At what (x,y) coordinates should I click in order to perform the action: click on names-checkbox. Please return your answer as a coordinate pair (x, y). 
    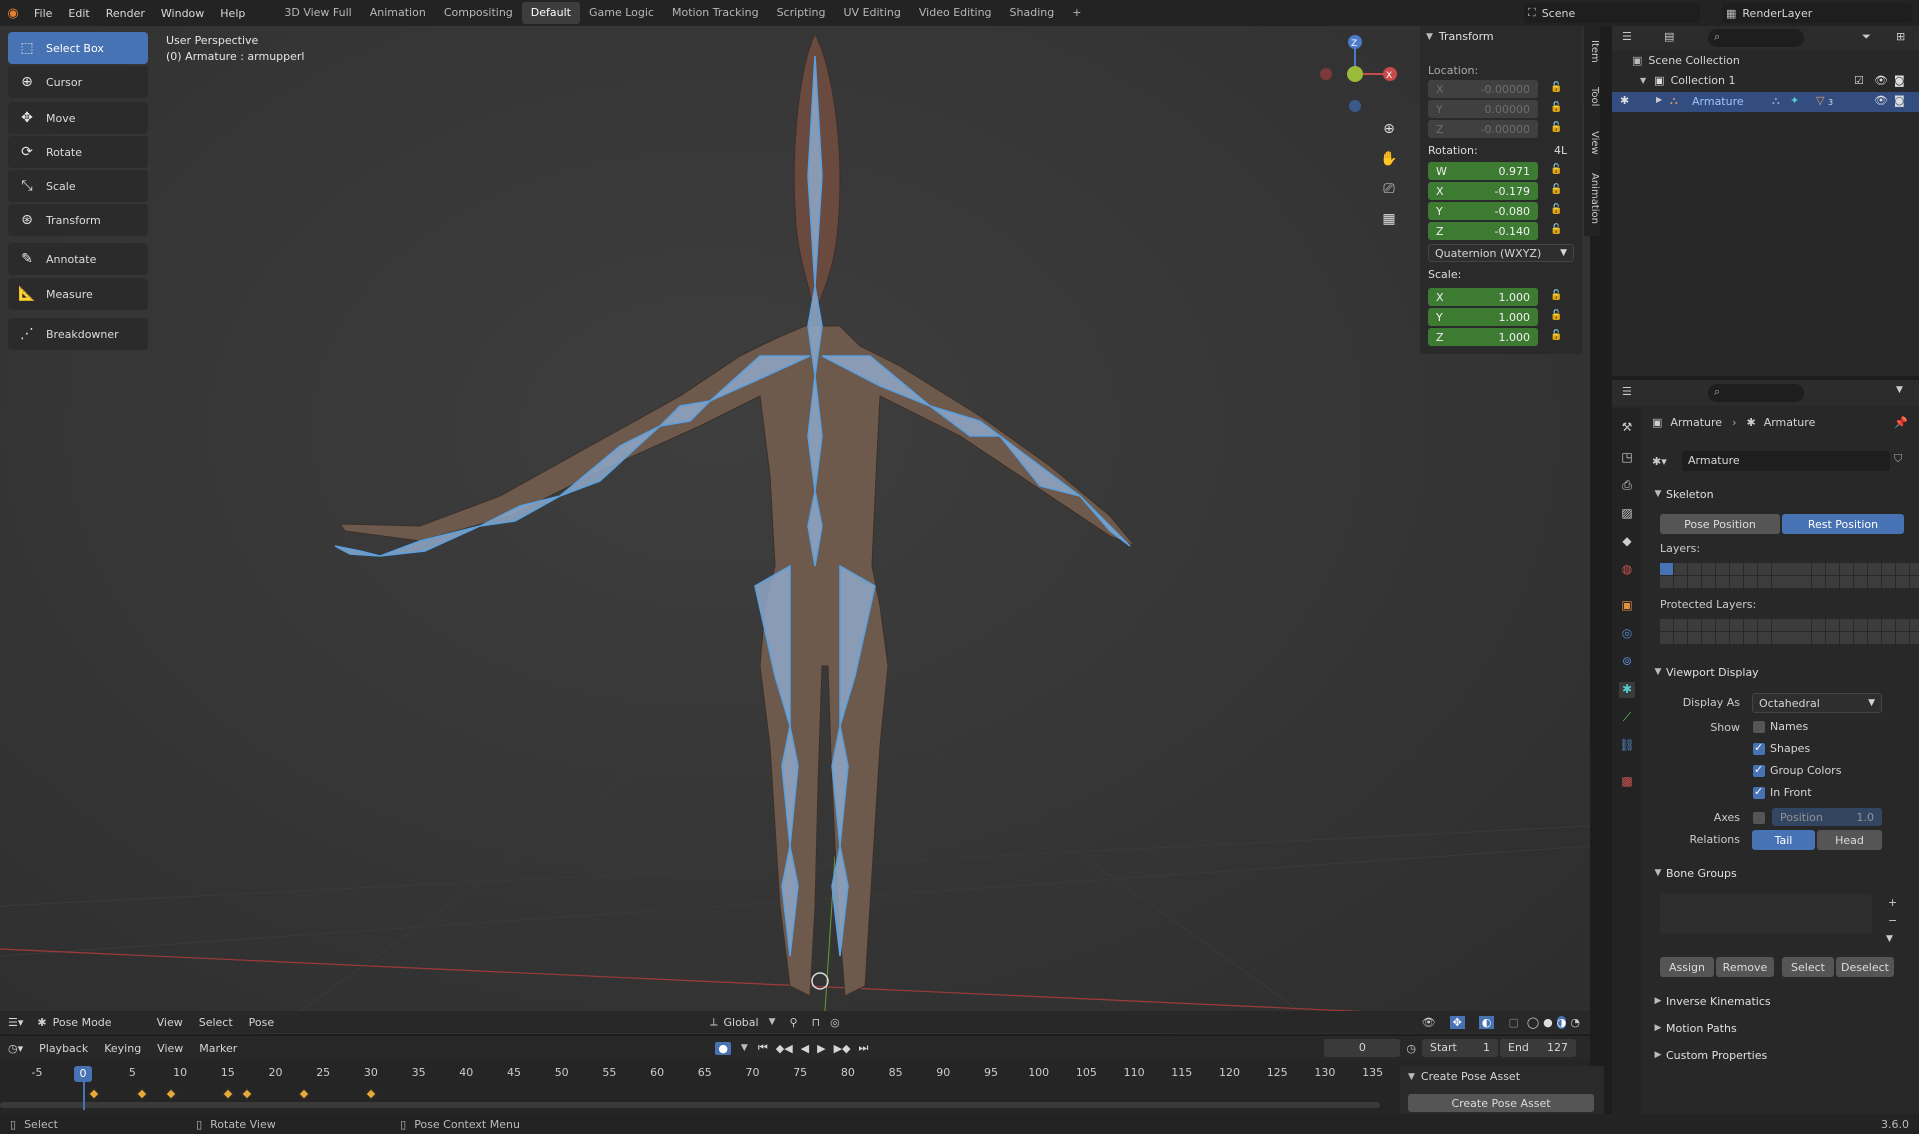
    Looking at the image, I should click on (1759, 727).